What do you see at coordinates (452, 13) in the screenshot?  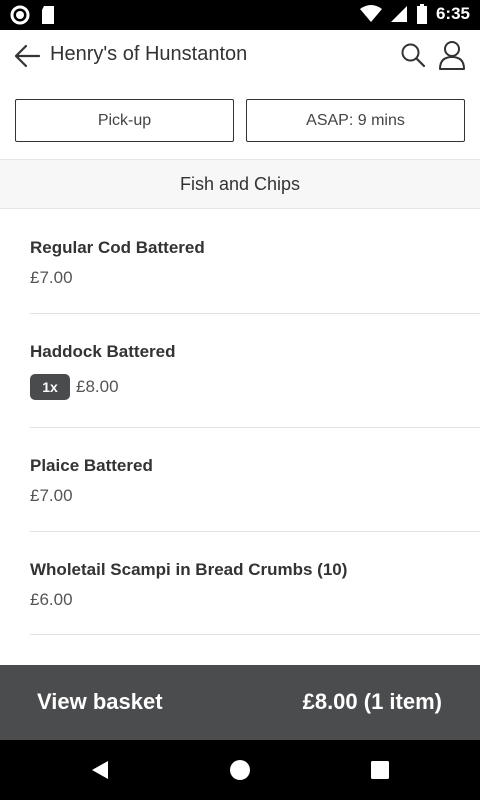 I see `clock-time: 6:35` at bounding box center [452, 13].